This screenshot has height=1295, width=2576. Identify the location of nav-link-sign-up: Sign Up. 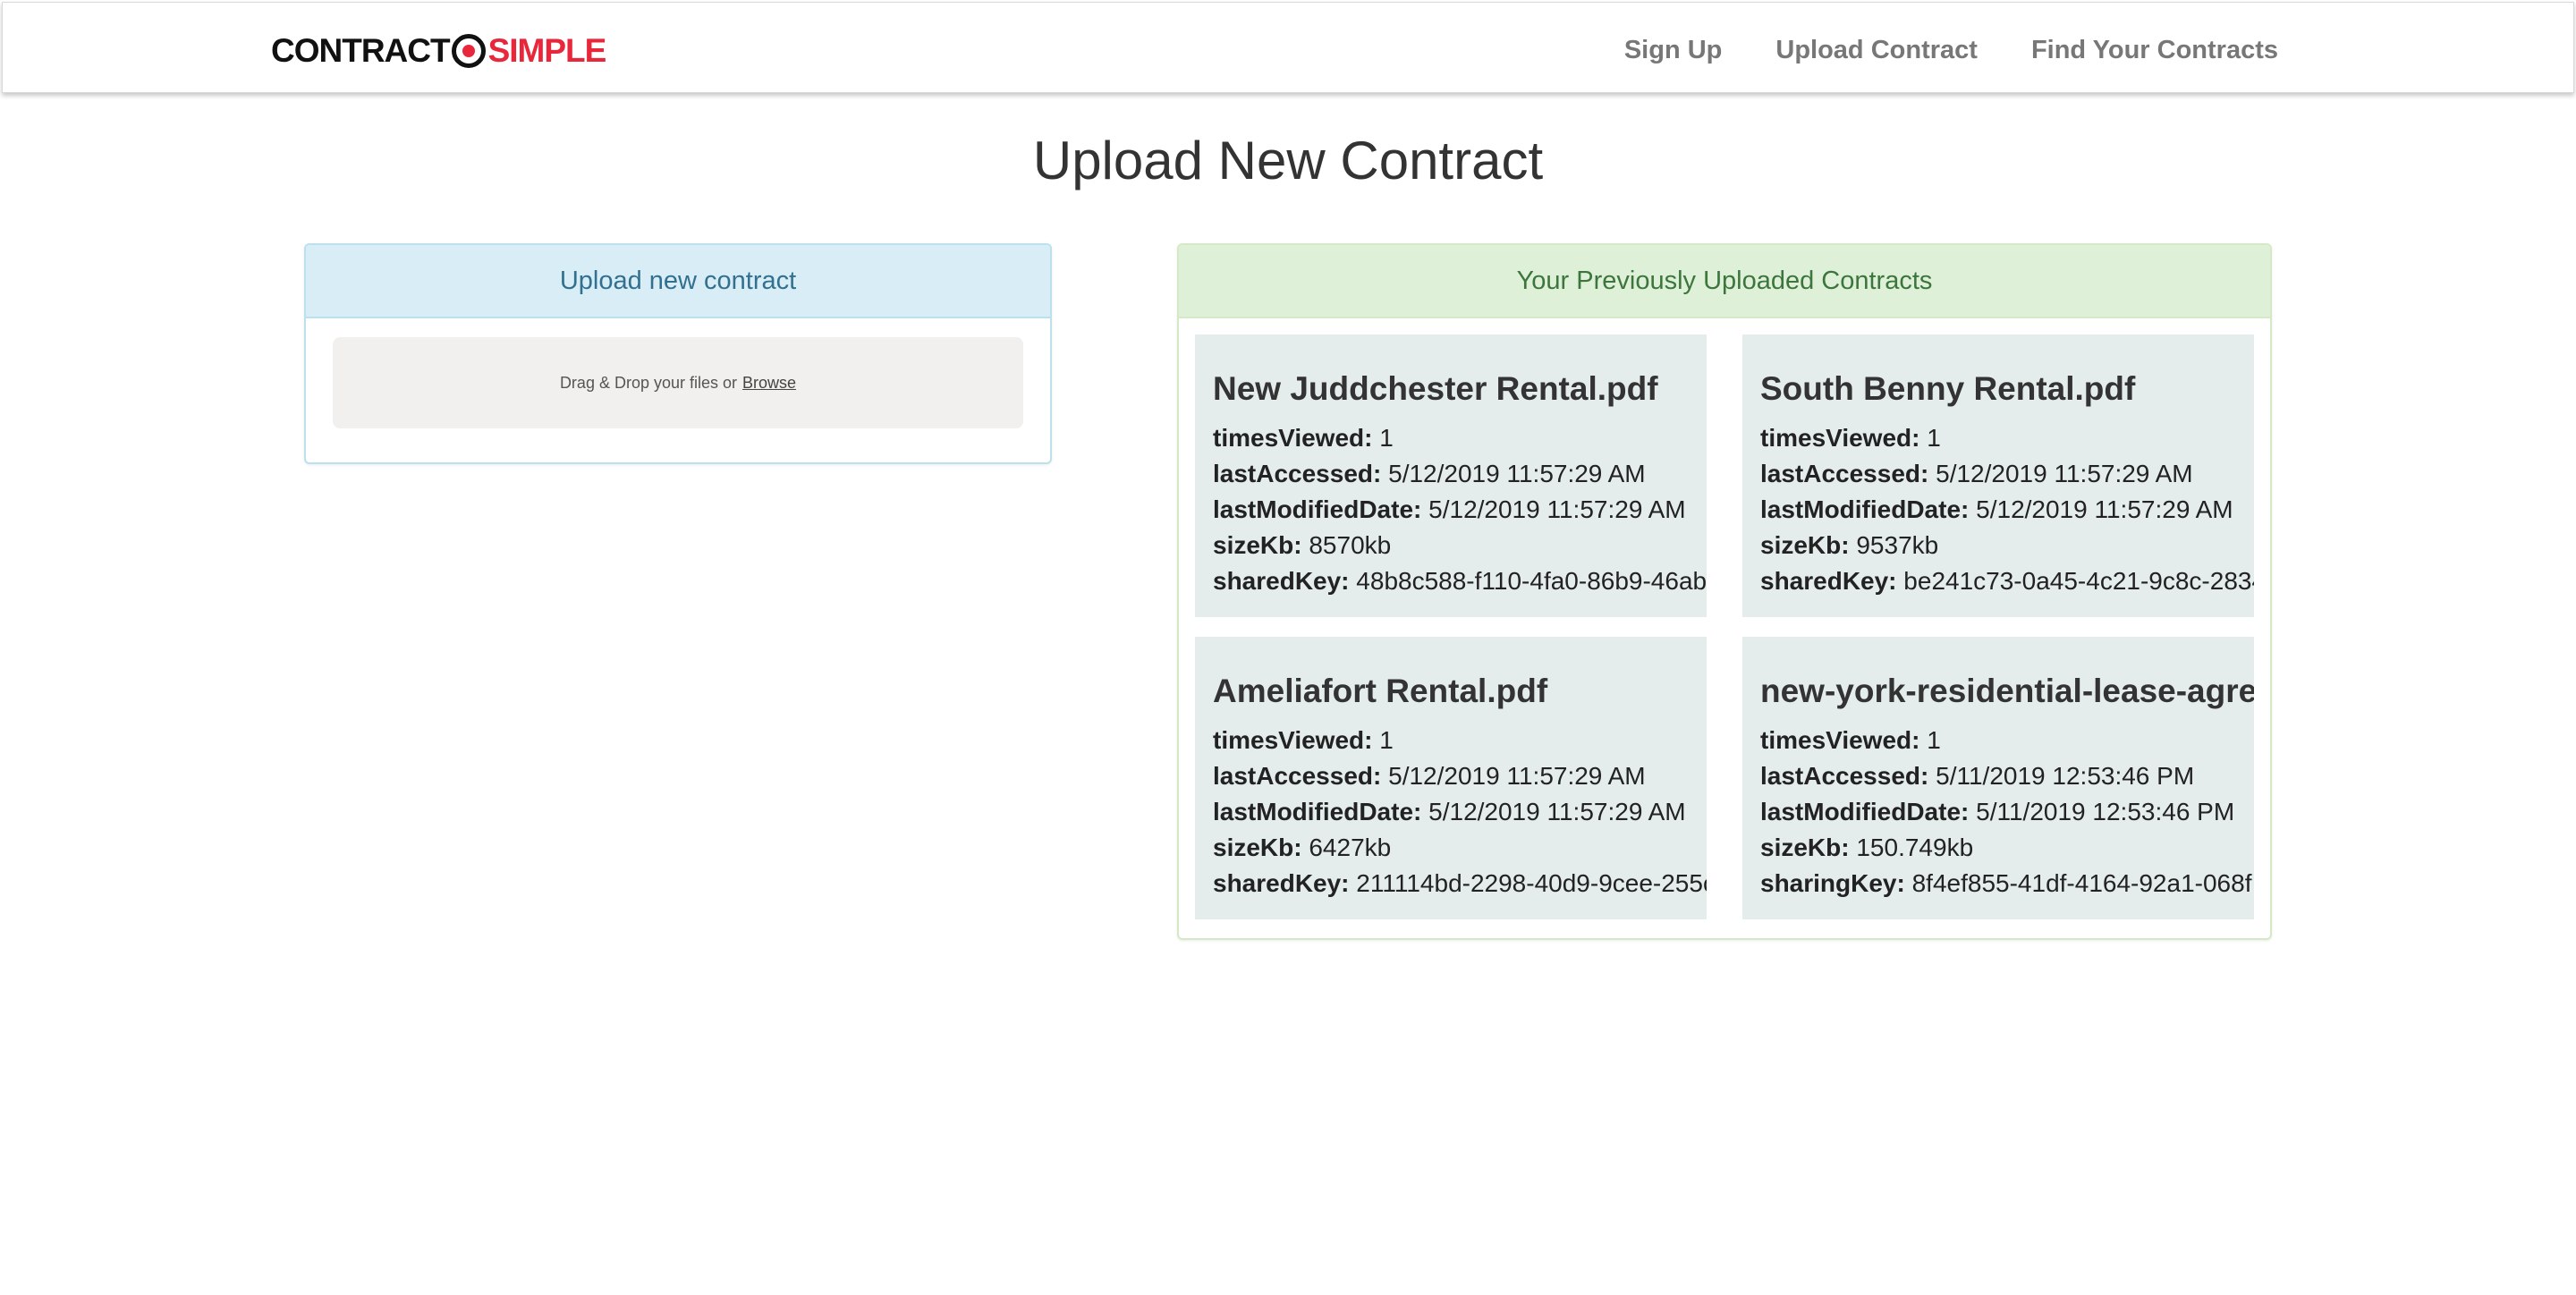
(1673, 50).